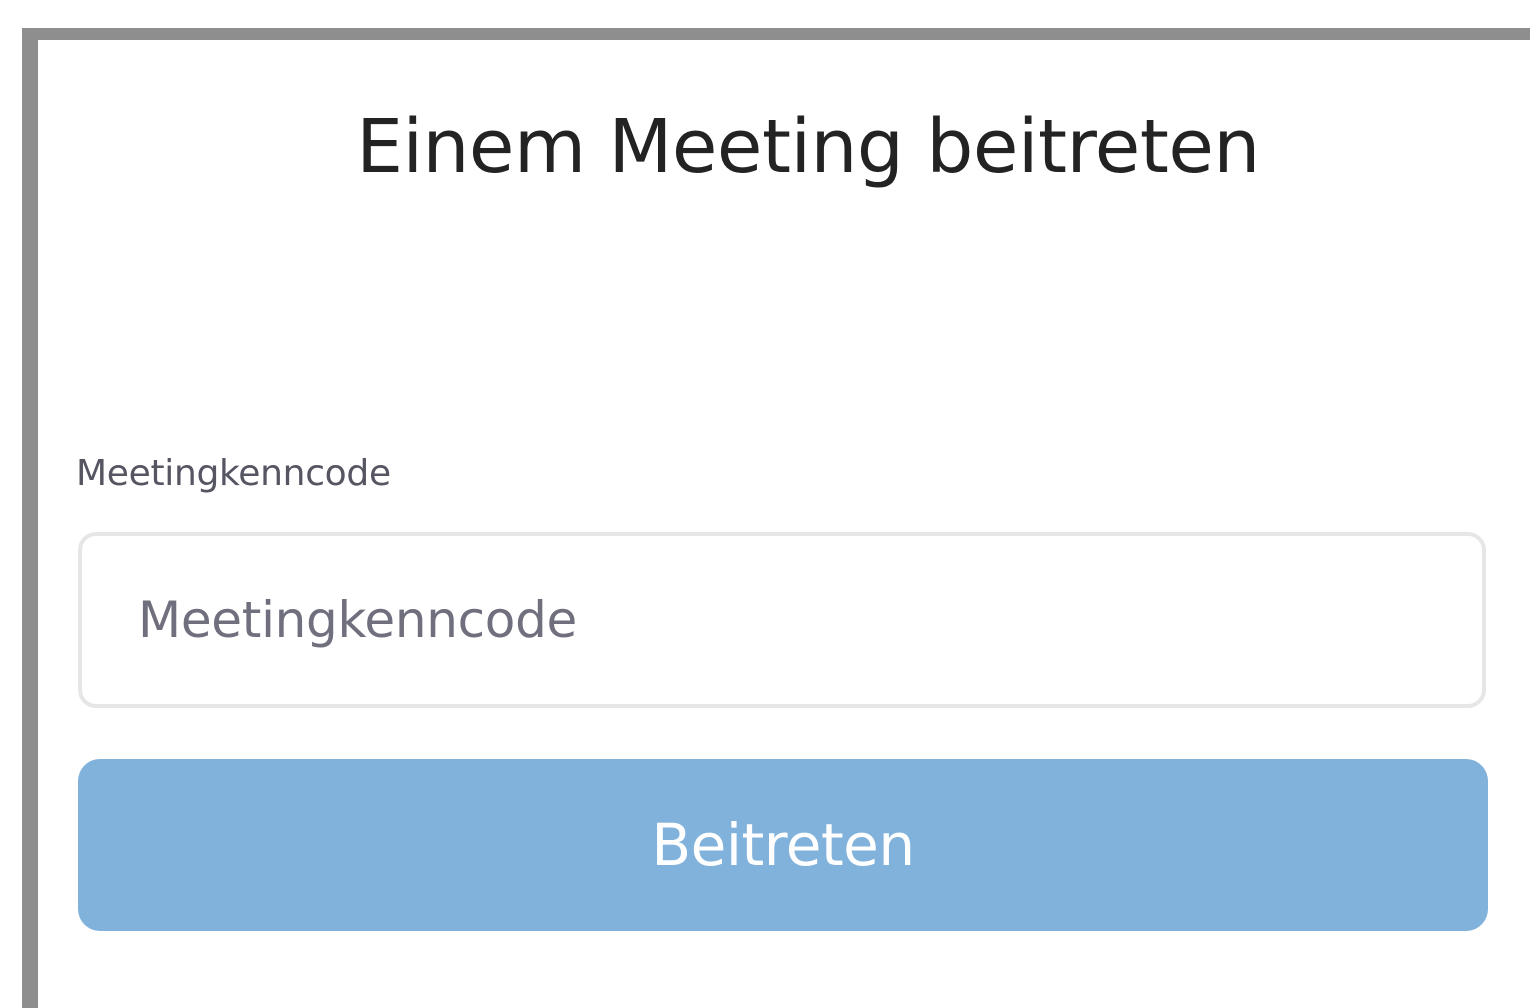 The height and width of the screenshot is (1008, 1530). What do you see at coordinates (788, 620) in the screenshot?
I see `passcode-input` at bounding box center [788, 620].